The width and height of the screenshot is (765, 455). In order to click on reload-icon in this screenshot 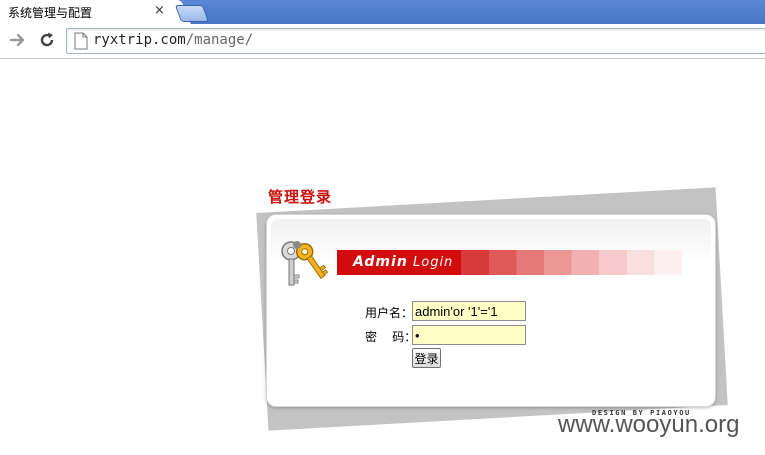, I will do `click(47, 40)`.